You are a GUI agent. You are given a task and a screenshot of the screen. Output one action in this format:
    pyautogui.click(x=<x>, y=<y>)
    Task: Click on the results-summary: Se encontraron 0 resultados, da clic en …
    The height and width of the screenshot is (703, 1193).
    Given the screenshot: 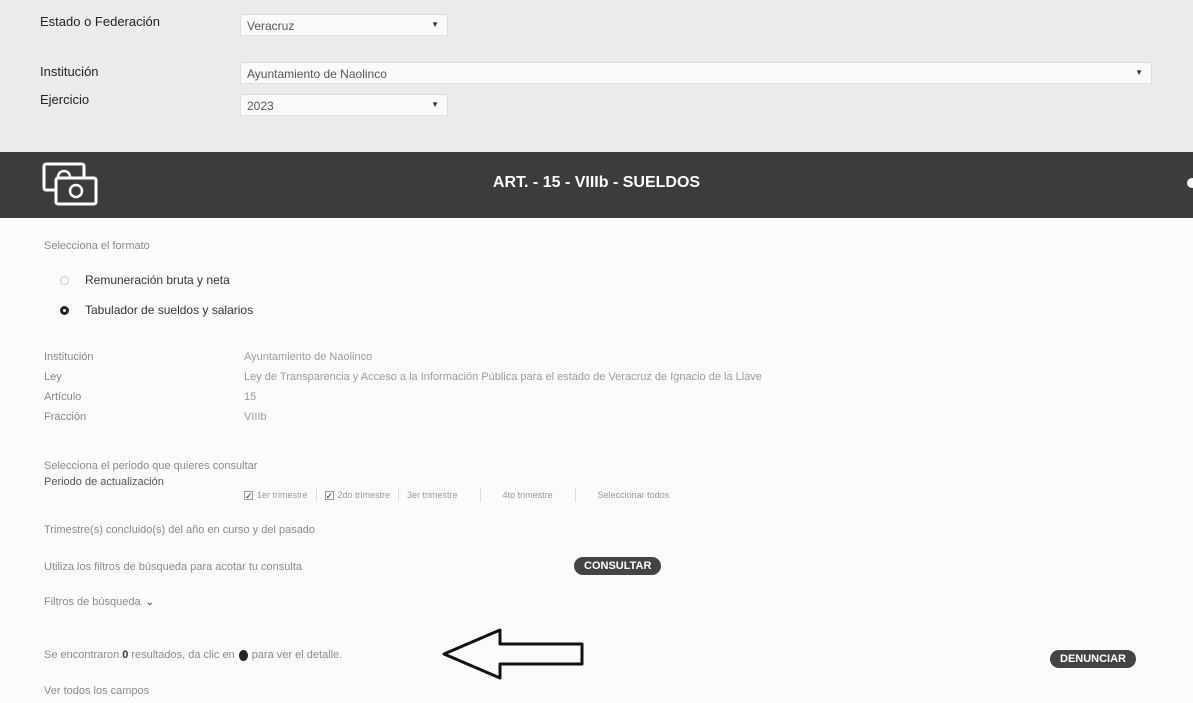 What is the action you would take?
    pyautogui.click(x=193, y=655)
    